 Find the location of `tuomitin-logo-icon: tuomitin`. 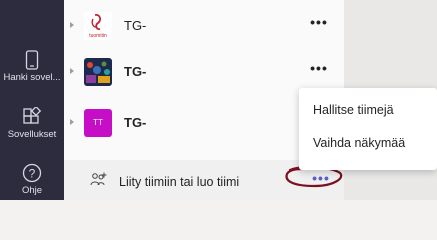

tuomitin-logo-icon: tuomitin is located at coordinates (98, 26).